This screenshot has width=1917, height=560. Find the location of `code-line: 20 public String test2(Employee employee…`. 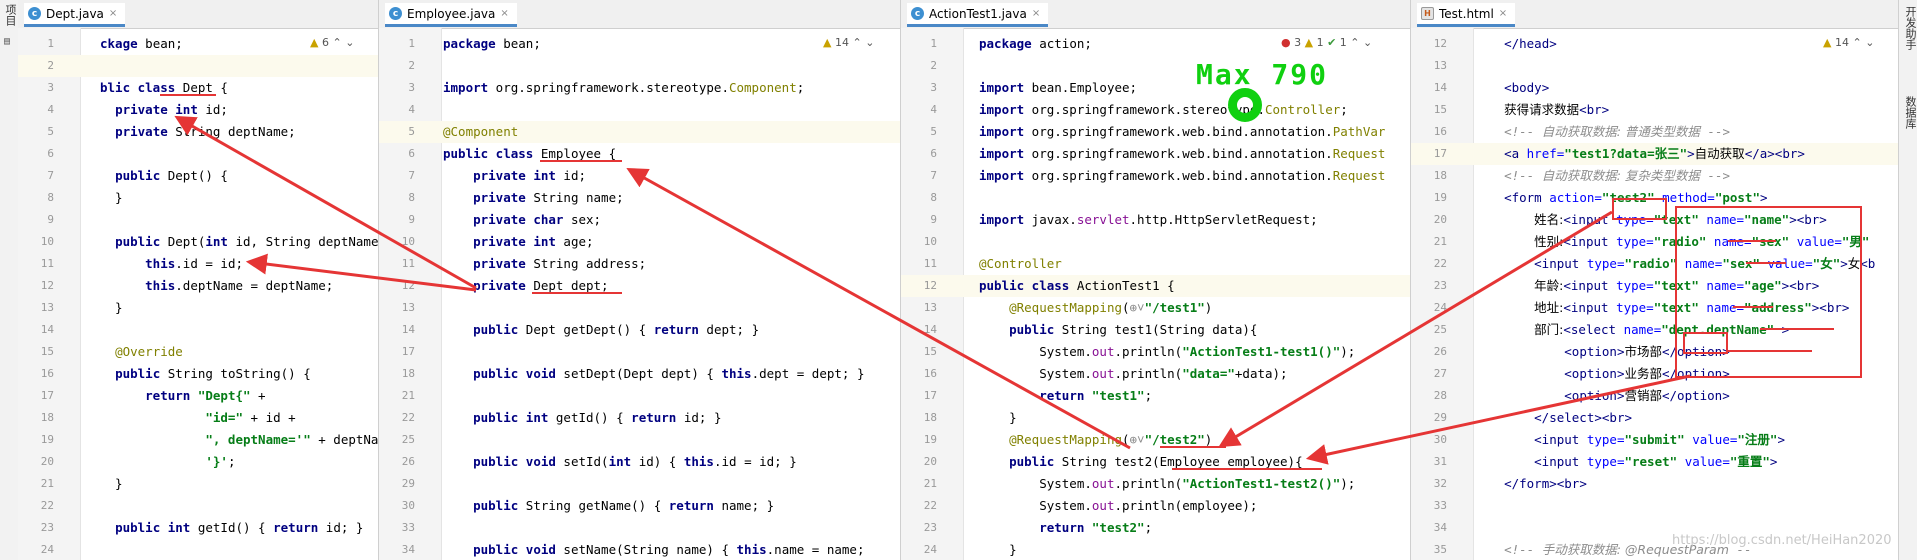

code-line: 20 public String test2(Employee employee… is located at coordinates (1155, 462).